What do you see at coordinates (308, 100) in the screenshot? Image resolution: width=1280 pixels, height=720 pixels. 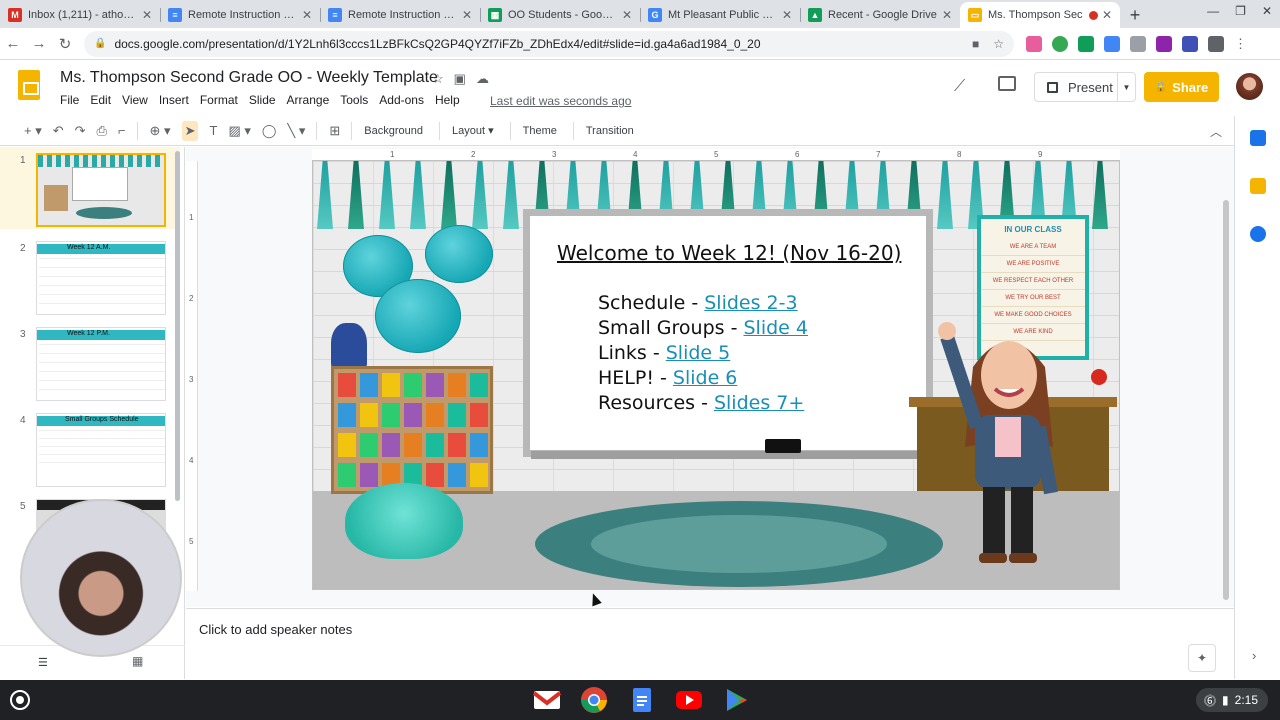 I see `menu-arrange: Arrange` at bounding box center [308, 100].